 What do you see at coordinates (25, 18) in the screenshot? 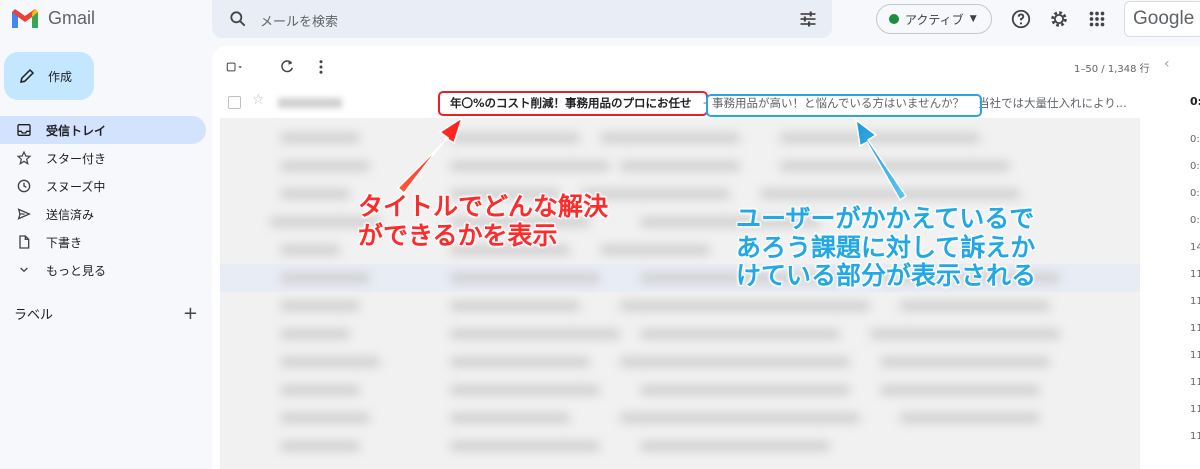
I see `gmail-m-icon` at bounding box center [25, 18].